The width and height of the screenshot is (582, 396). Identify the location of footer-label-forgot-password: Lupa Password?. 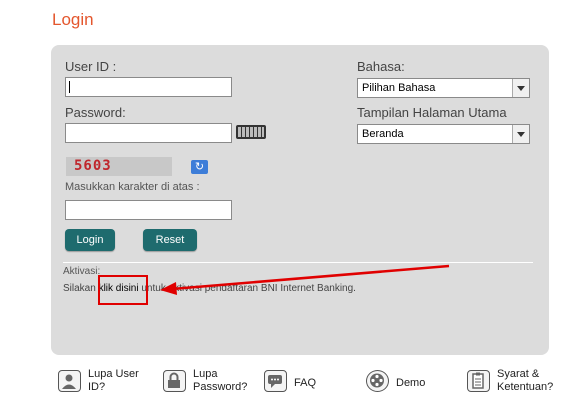
(220, 380).